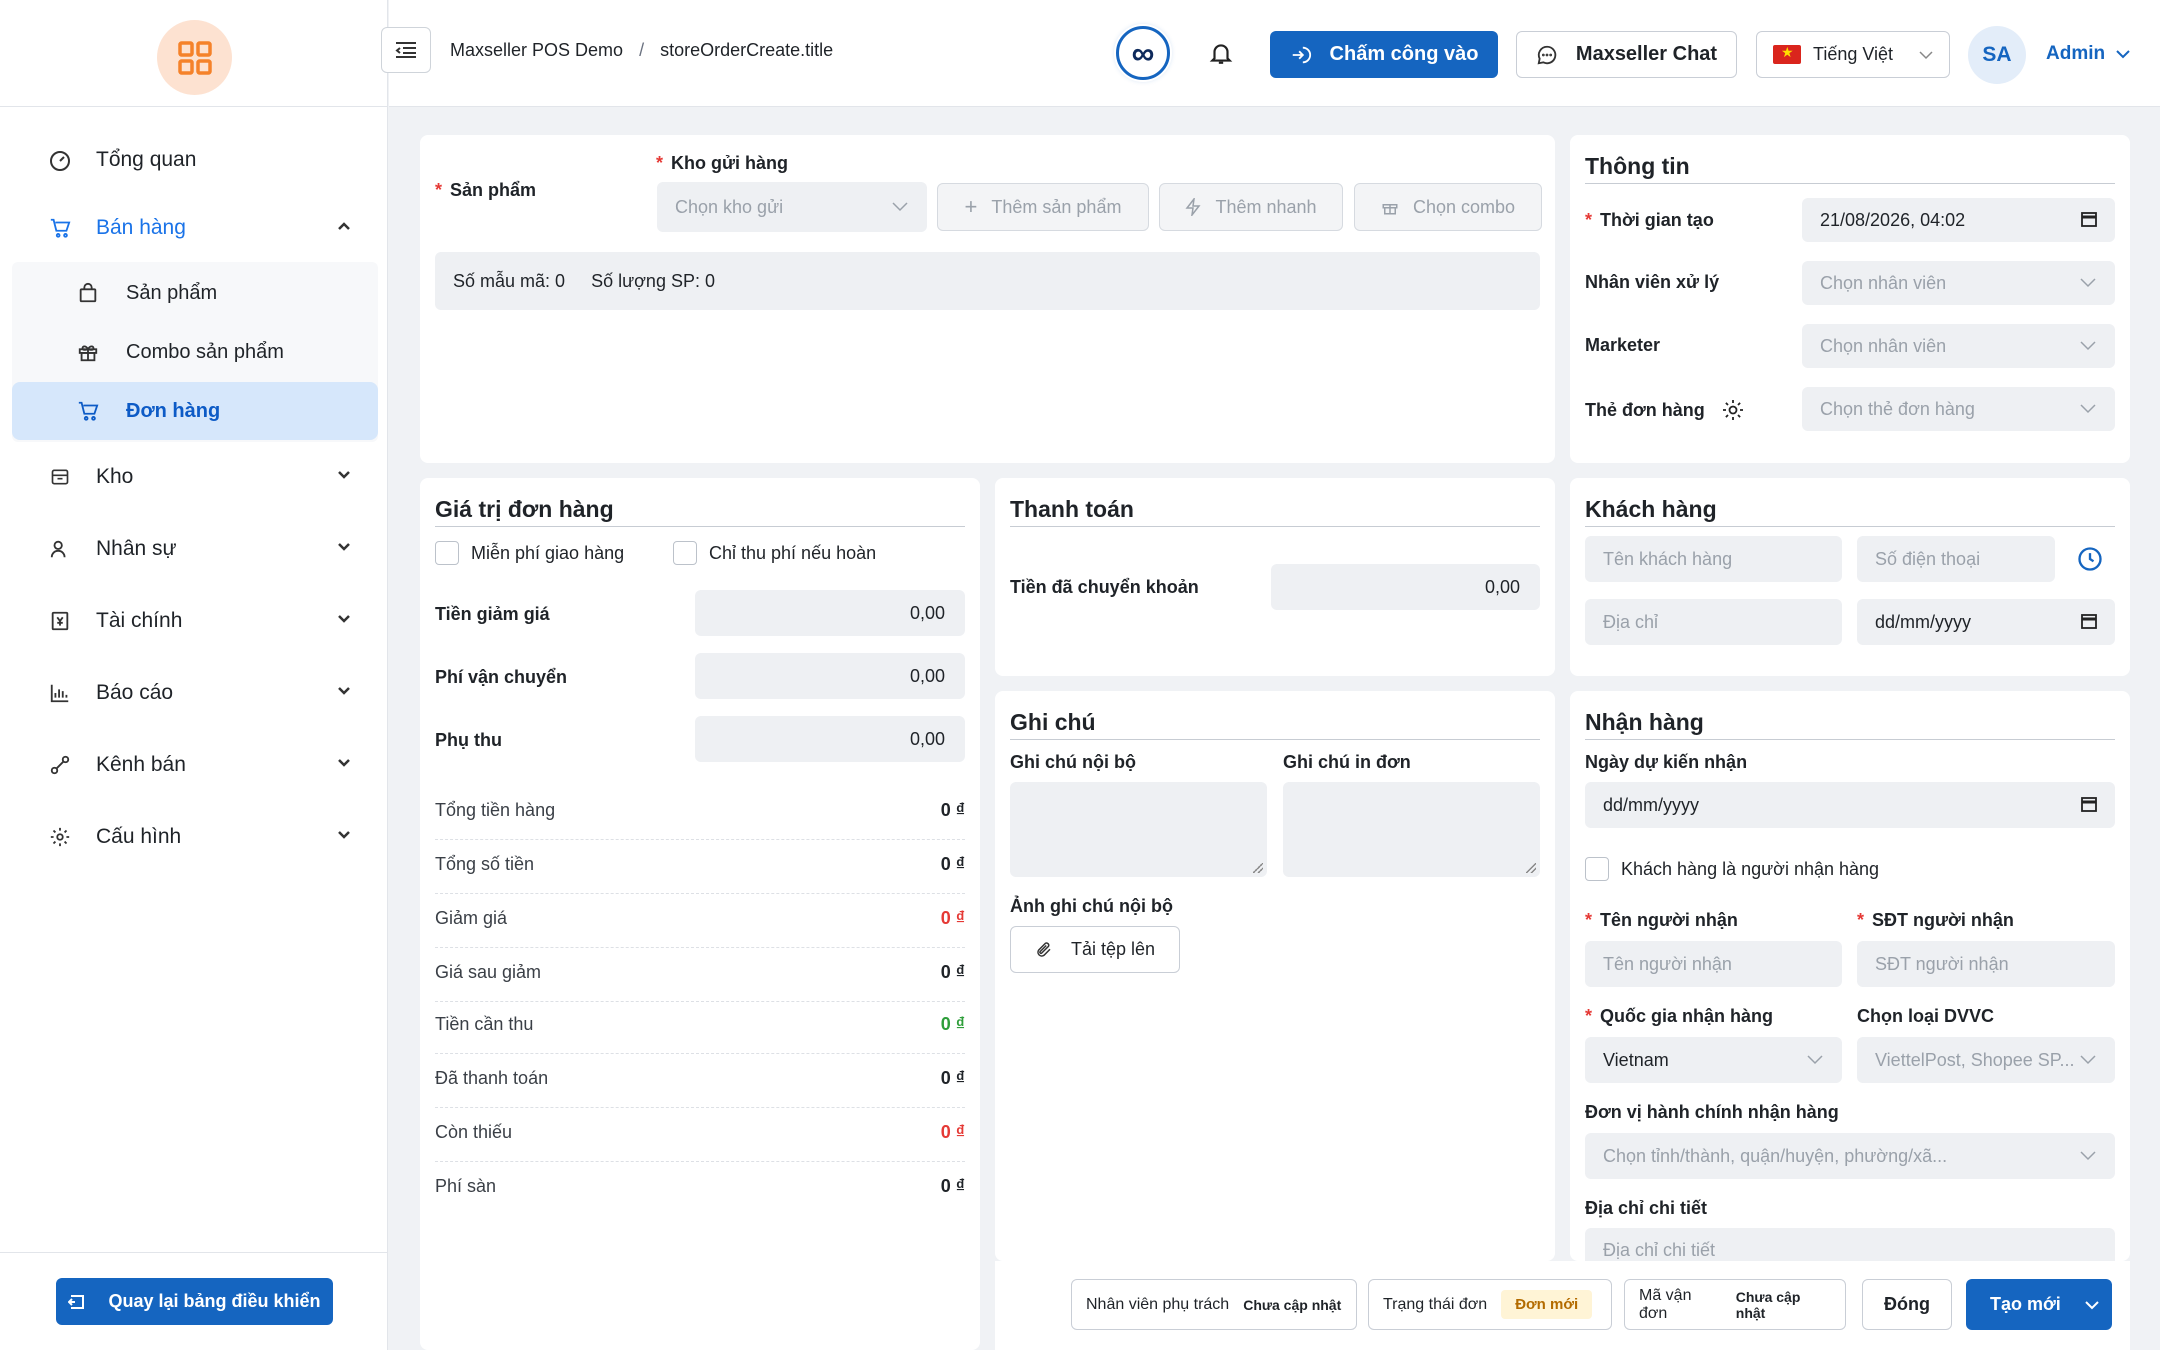 This screenshot has width=2160, height=1350. I want to click on menu-toggle-button, so click(406, 50).